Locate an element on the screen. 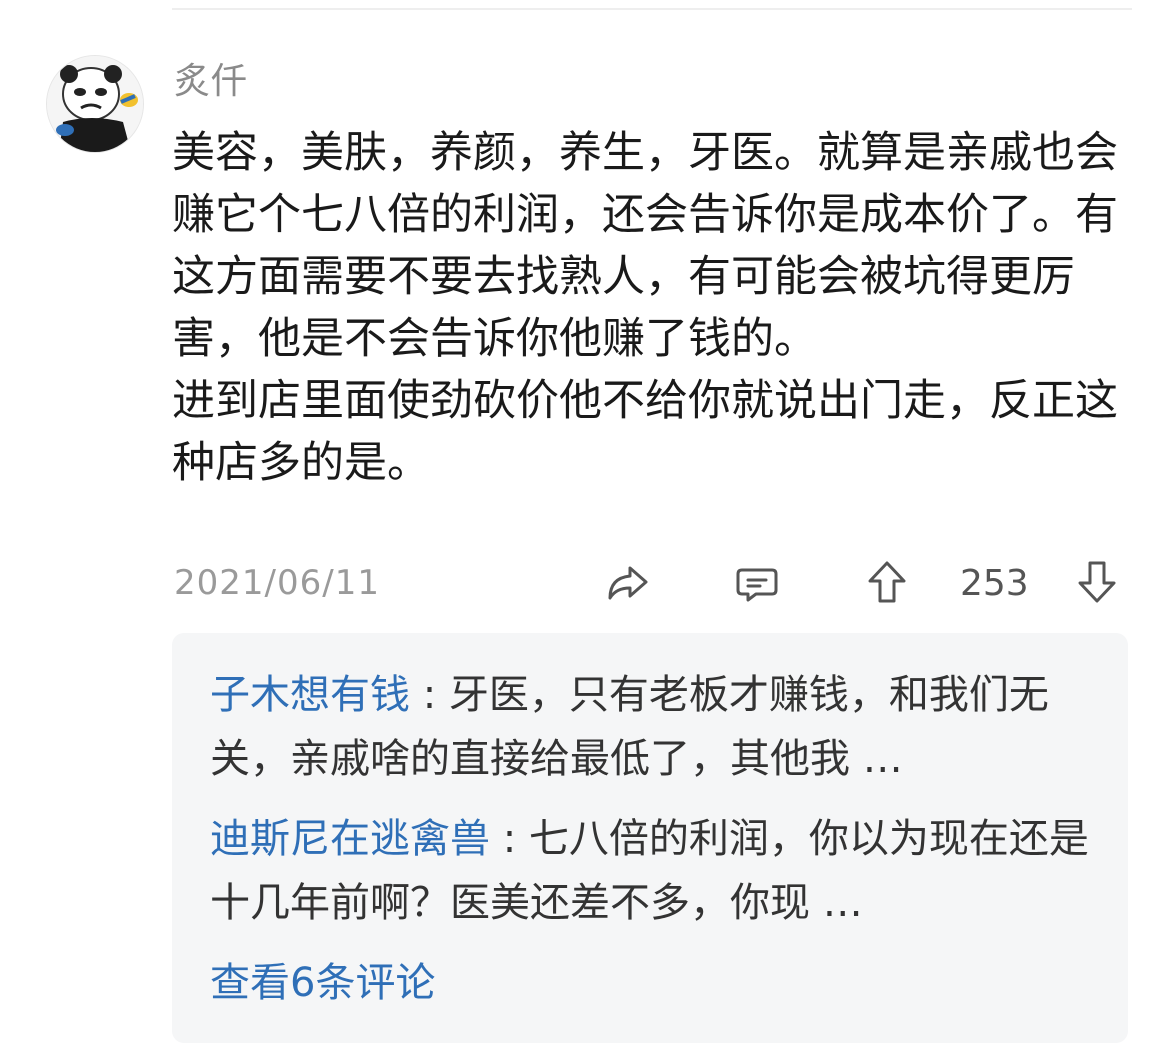 This screenshot has height=1062, width=1176. username: 炙仟 is located at coordinates (211, 78).